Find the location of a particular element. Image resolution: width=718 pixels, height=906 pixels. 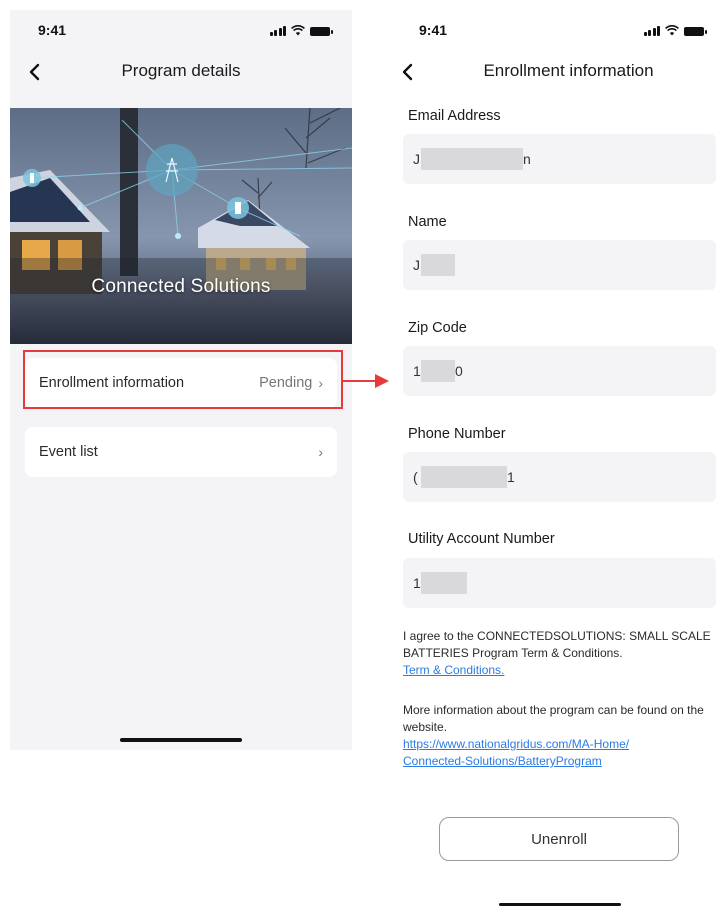

enrollment-status: Pending is located at coordinates (286, 383).